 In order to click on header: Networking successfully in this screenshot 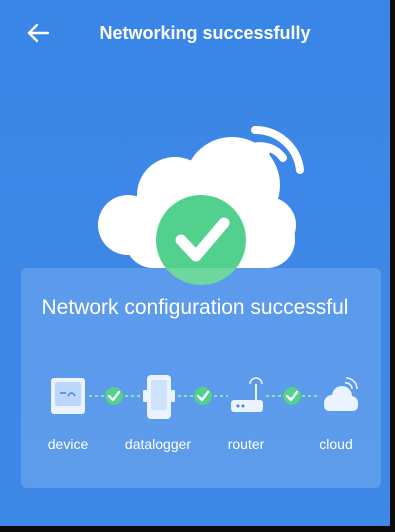, I will do `click(195, 34)`.